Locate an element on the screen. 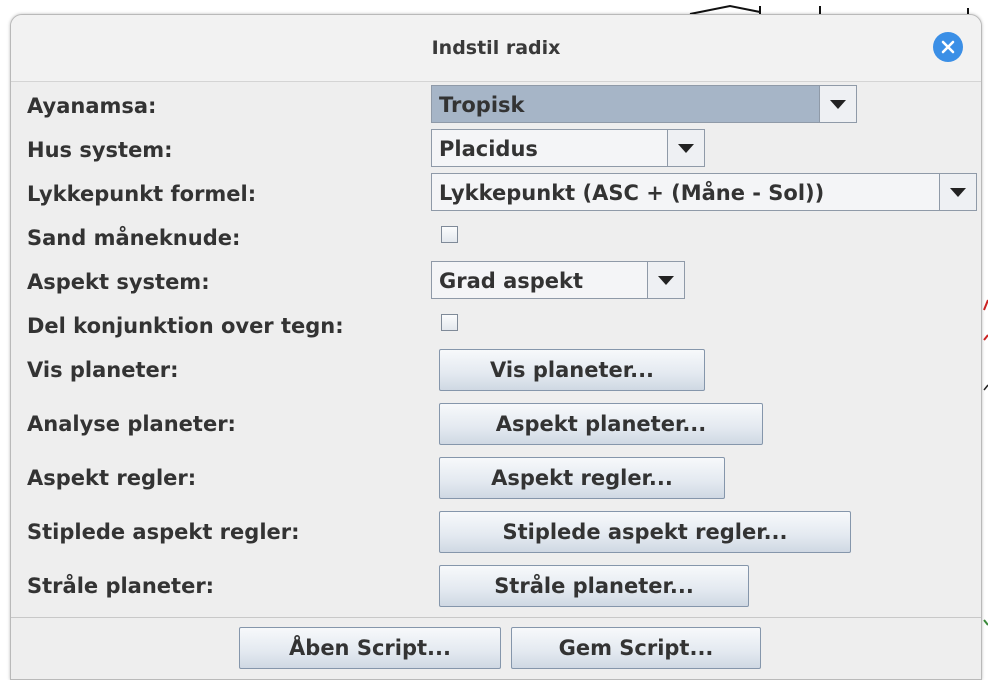 The image size is (988, 680). hus-system-value: Placidus is located at coordinates (488, 149).